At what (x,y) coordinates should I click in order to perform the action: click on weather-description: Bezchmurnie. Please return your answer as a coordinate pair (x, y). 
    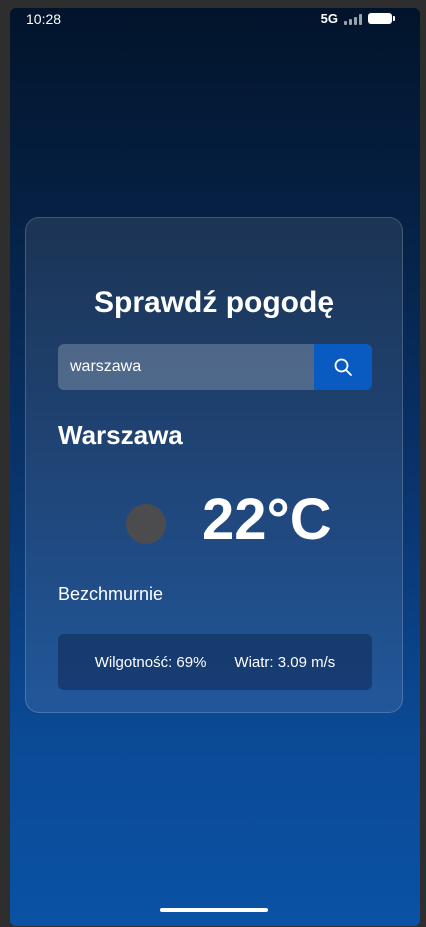
    Looking at the image, I should click on (111, 594).